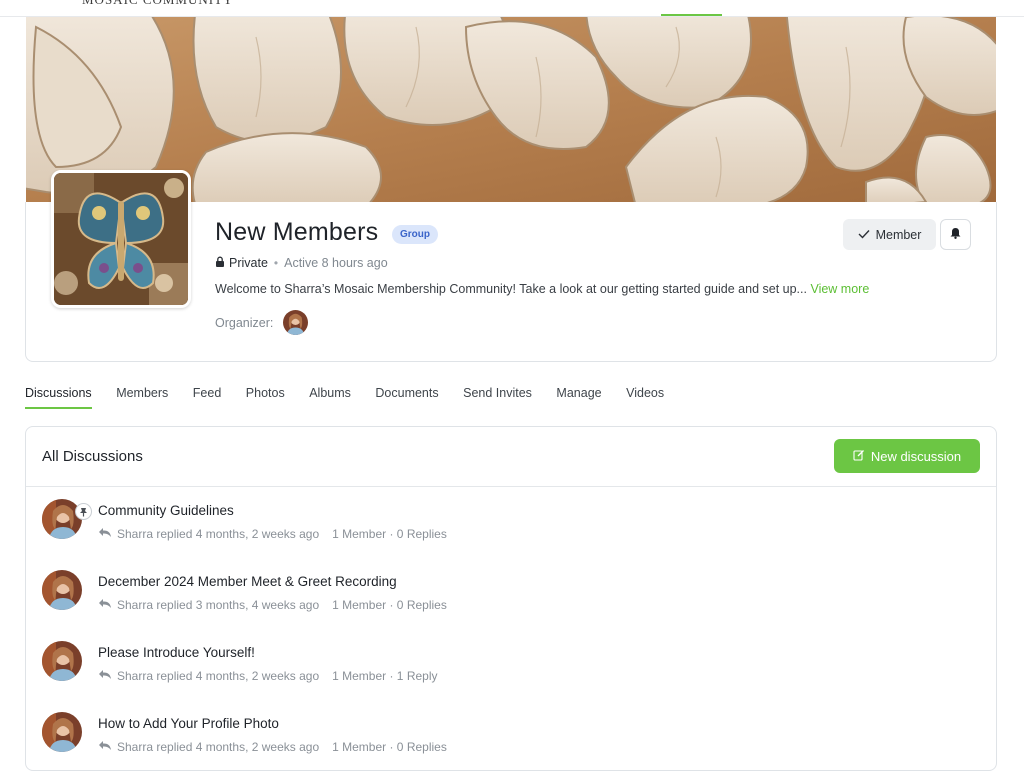 The image size is (1024, 784). Describe the element at coordinates (121, 239) in the screenshot. I see `group-avatar` at that location.